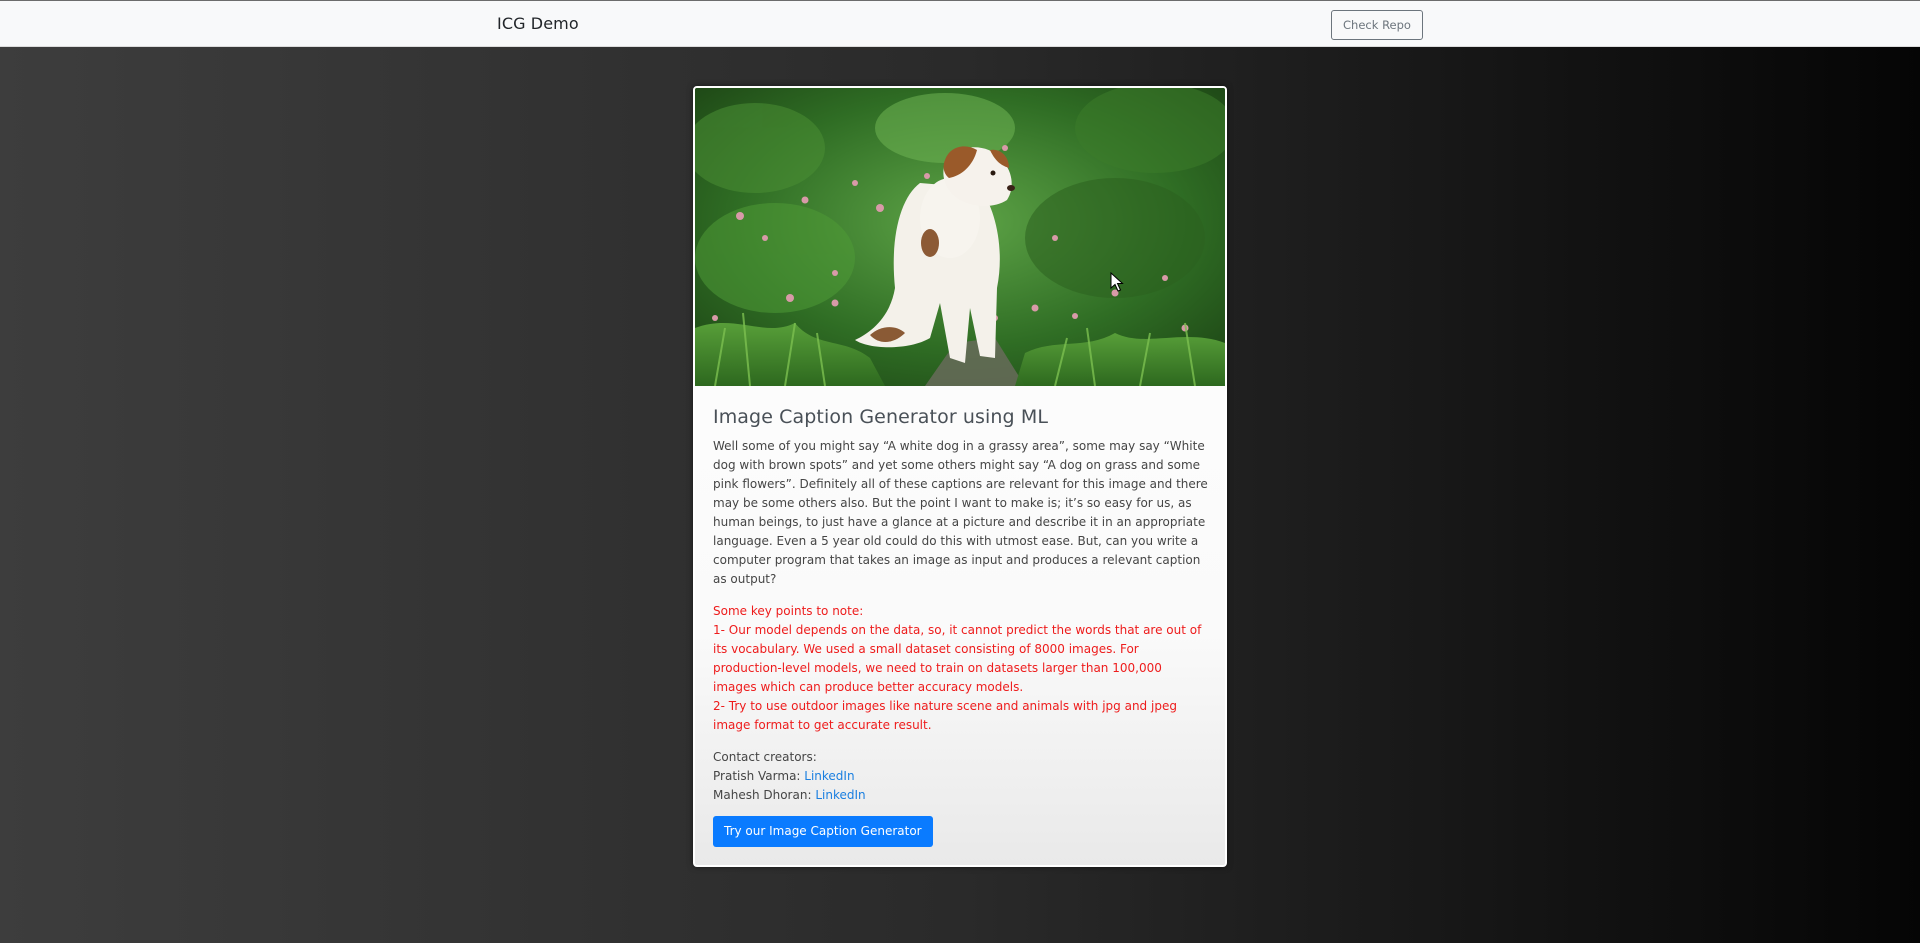  I want to click on check-repo-button: Check Repo, so click(1377, 25).